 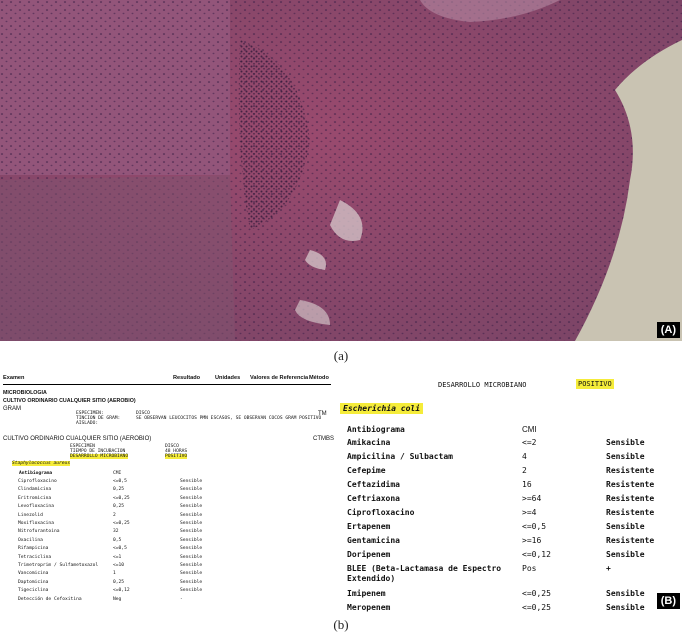 What do you see at coordinates (532, 498) in the screenshot?
I see `cmi-value: >=64` at bounding box center [532, 498].